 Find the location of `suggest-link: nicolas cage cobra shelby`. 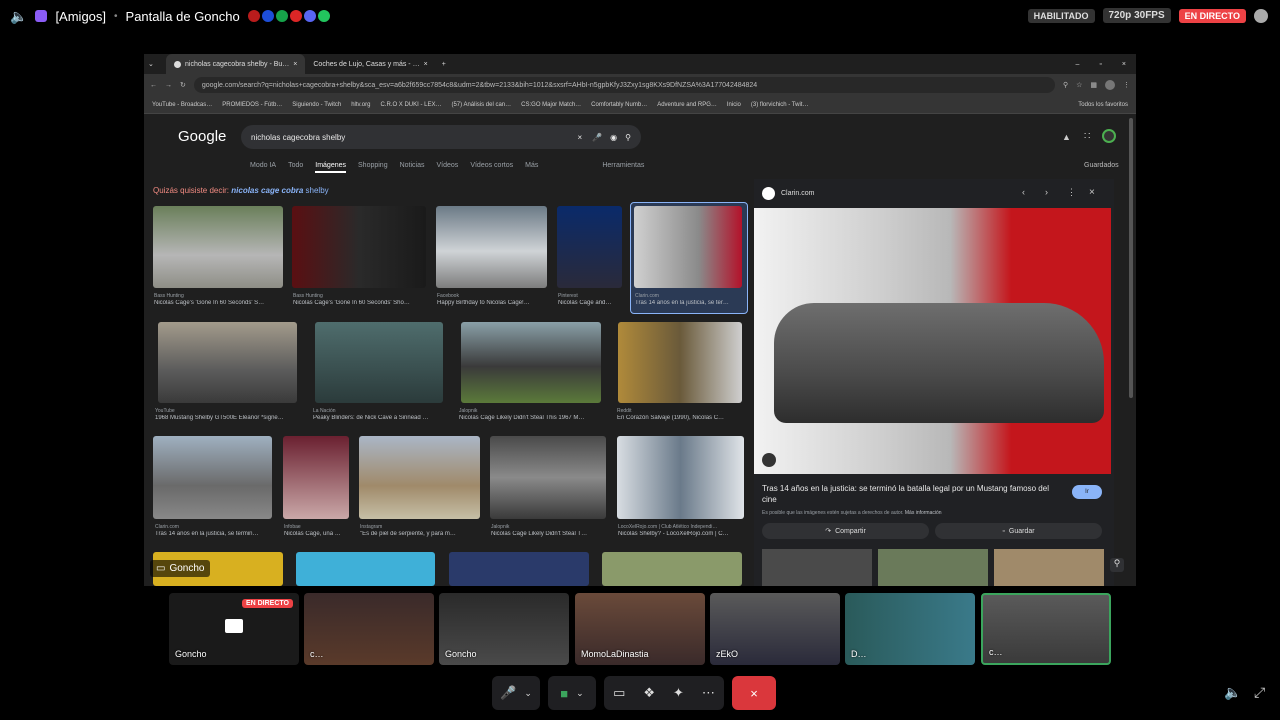

suggest-link: nicolas cage cobra shelby is located at coordinates (279, 190).